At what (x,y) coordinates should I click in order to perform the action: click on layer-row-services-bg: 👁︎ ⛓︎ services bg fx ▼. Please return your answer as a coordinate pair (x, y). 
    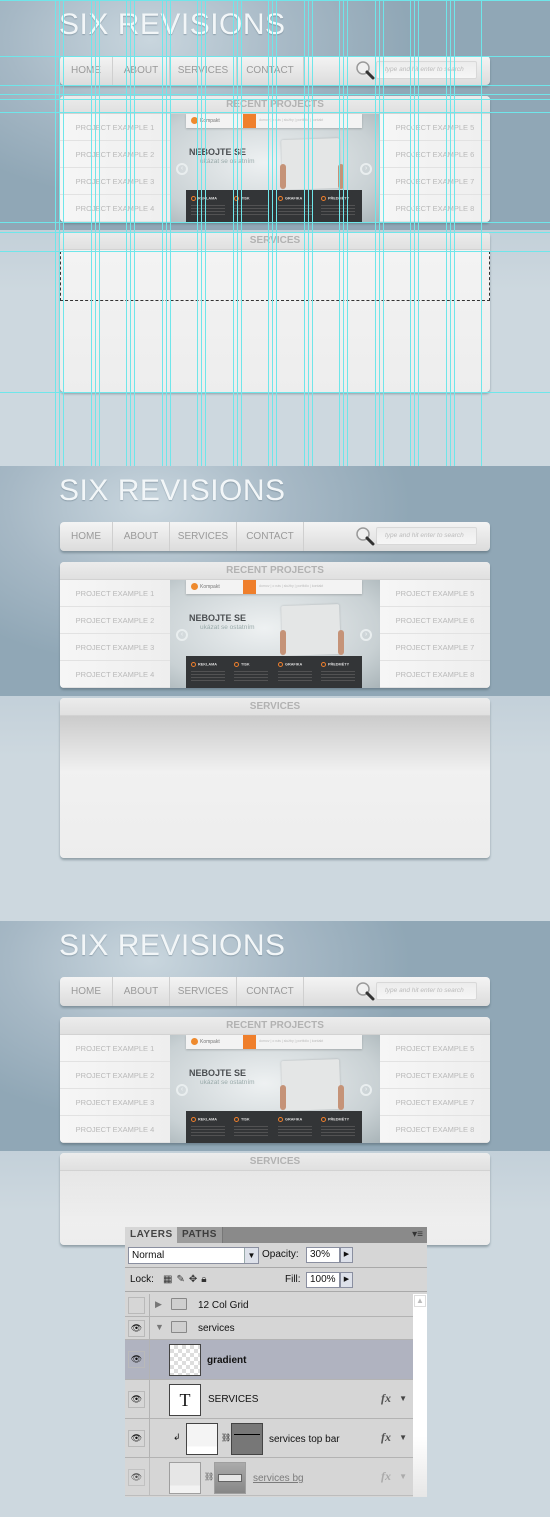
    Looking at the image, I should click on (269, 1477).